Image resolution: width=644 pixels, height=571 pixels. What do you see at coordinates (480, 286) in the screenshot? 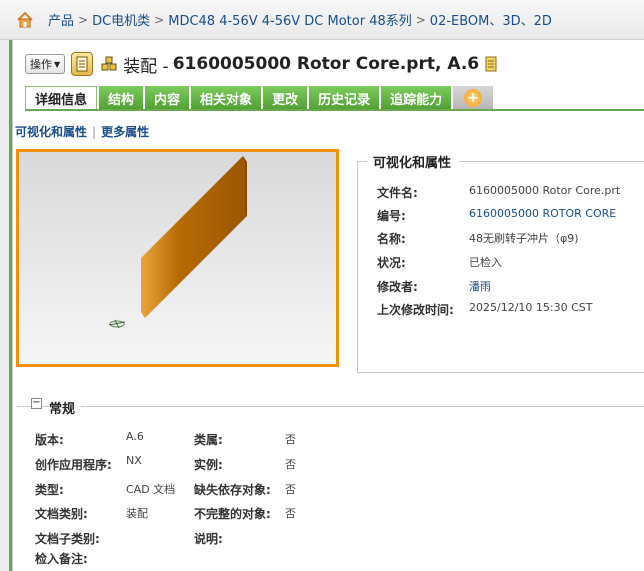
I see `modified-by-link: 潘雨` at bounding box center [480, 286].